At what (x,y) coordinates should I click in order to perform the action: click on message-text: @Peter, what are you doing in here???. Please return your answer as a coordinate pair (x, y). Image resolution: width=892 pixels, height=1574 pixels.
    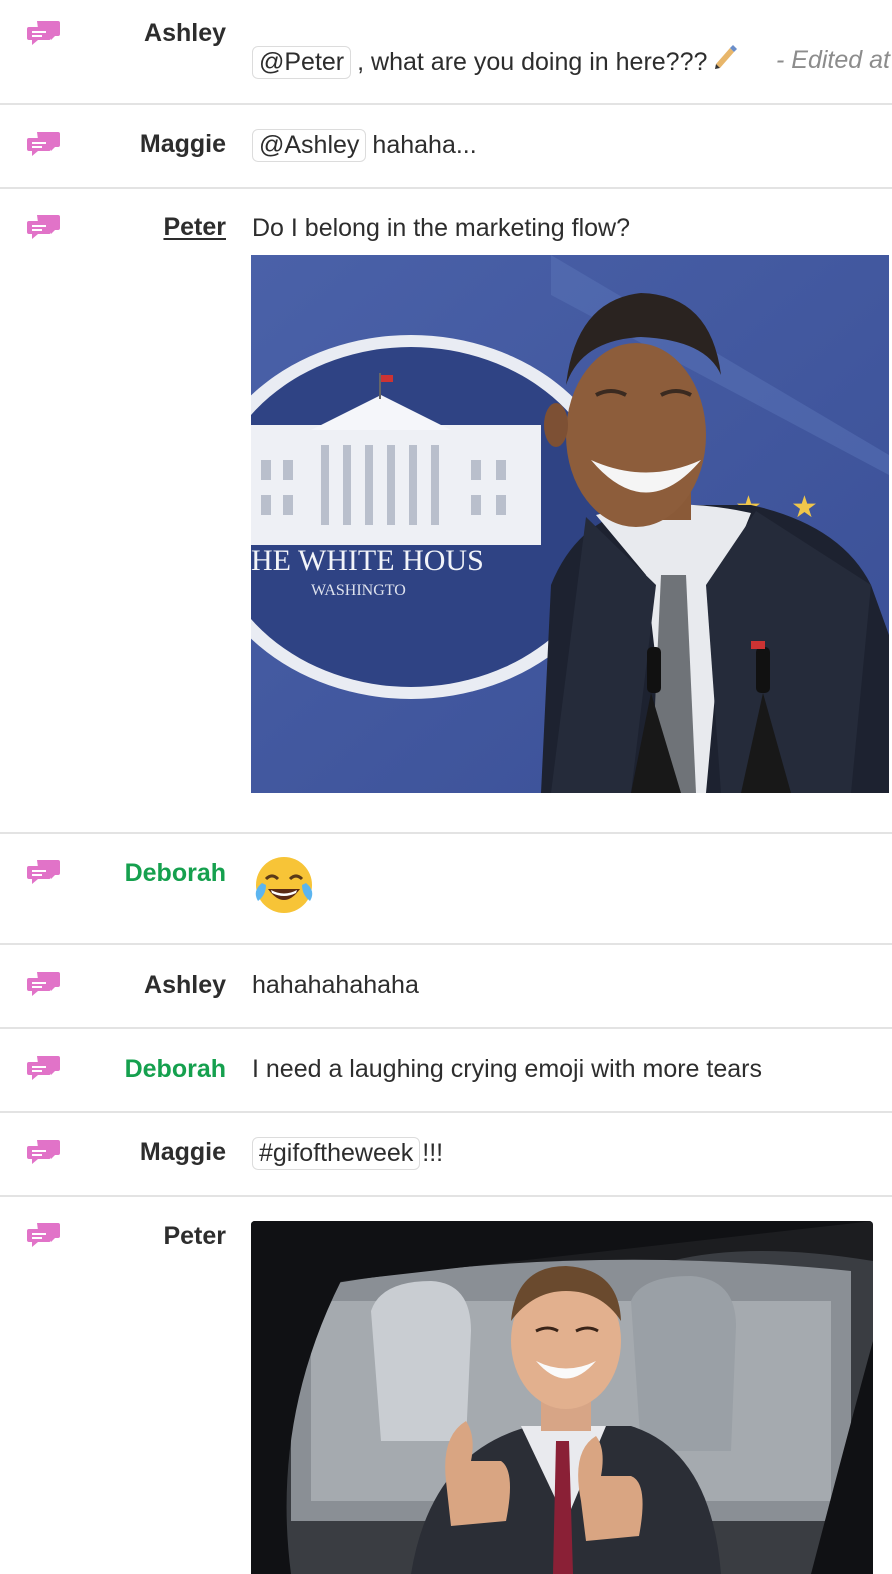
    Looking at the image, I should click on (479, 62).